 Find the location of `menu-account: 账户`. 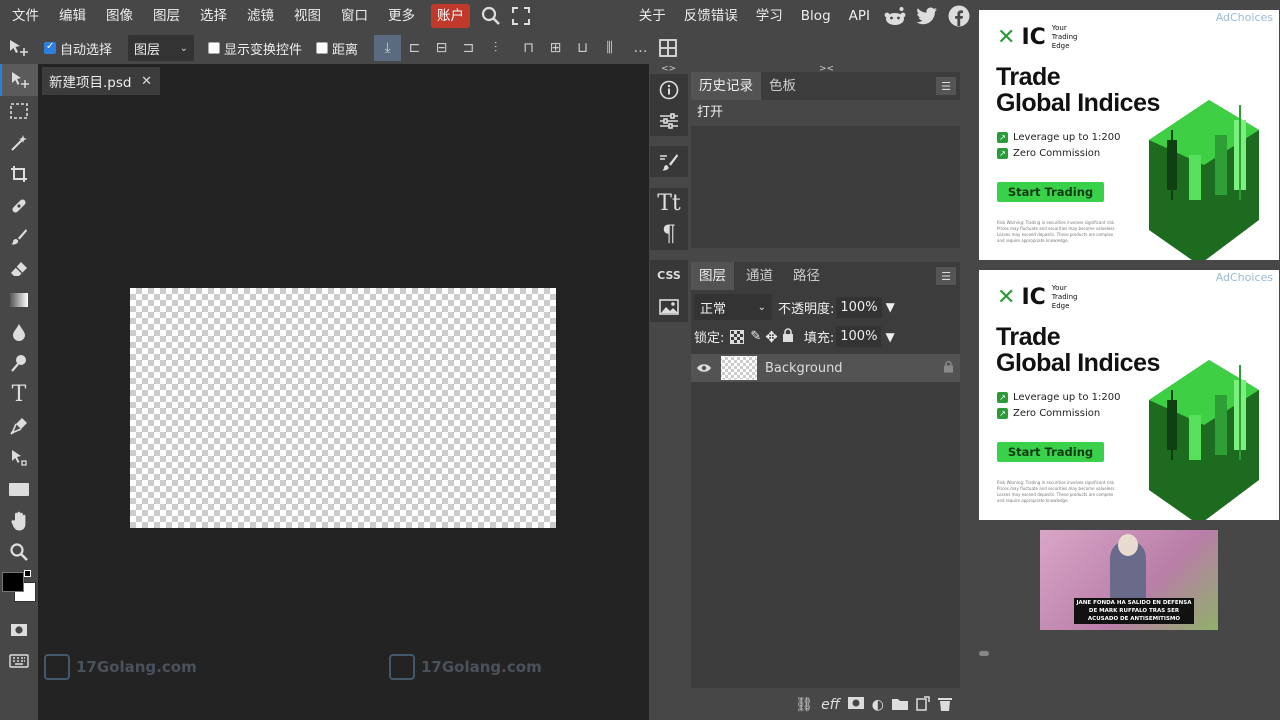

menu-account: 账户 is located at coordinates (450, 16).